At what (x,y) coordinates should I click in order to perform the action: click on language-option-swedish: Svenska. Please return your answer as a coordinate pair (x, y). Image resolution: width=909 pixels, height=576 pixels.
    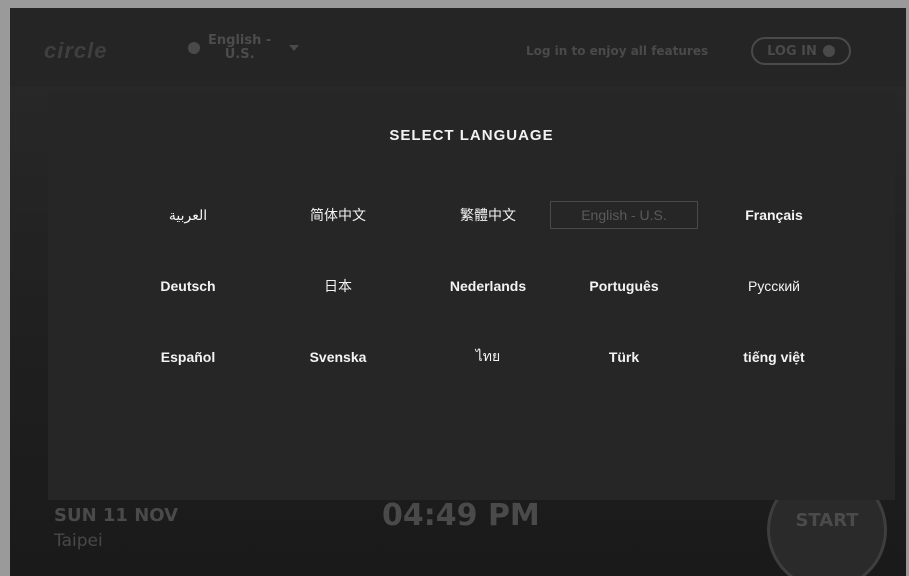
    Looking at the image, I should click on (338, 357).